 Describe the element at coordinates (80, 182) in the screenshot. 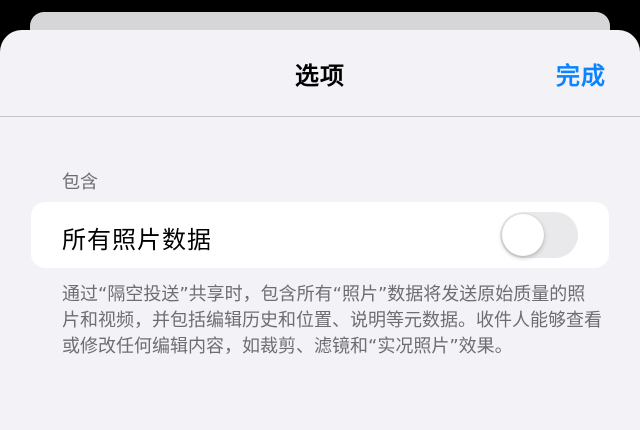

I see `section-header: 包含` at that location.